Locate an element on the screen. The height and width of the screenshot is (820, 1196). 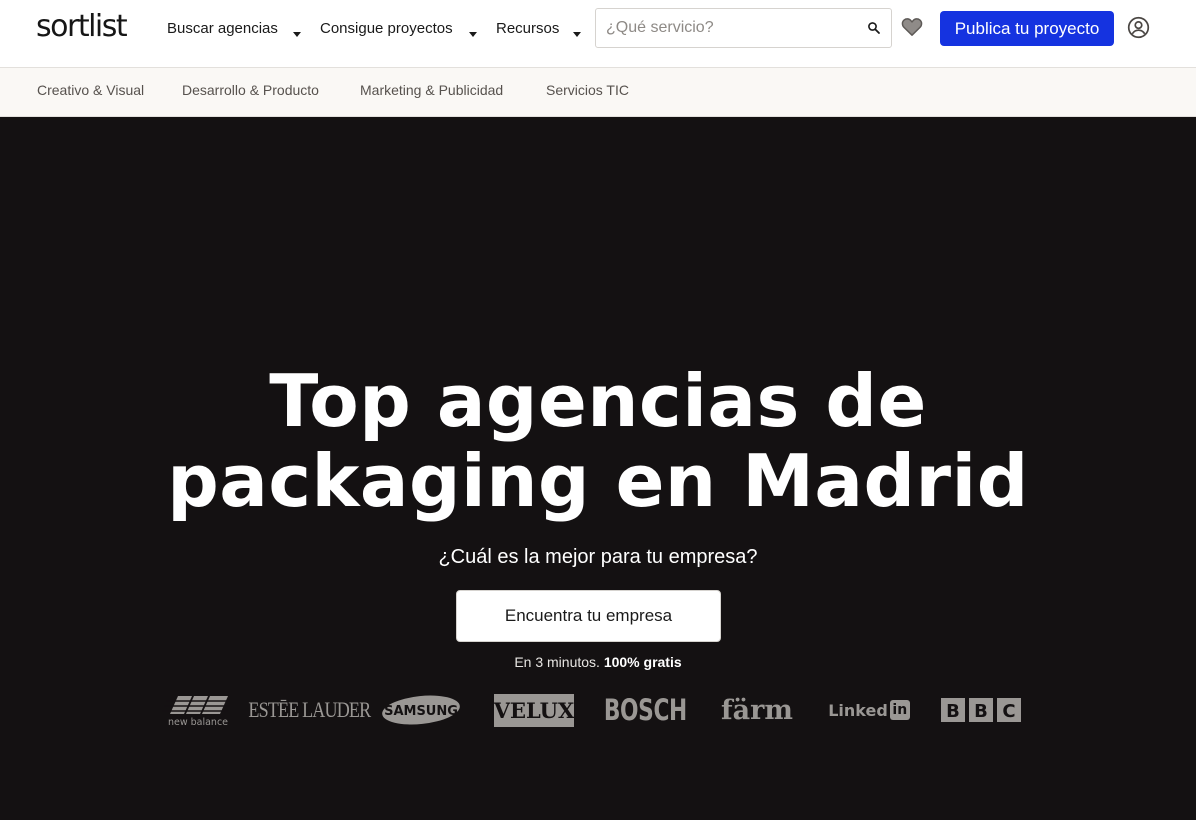
new-balance-logo: new balance is located at coordinates (198, 710).